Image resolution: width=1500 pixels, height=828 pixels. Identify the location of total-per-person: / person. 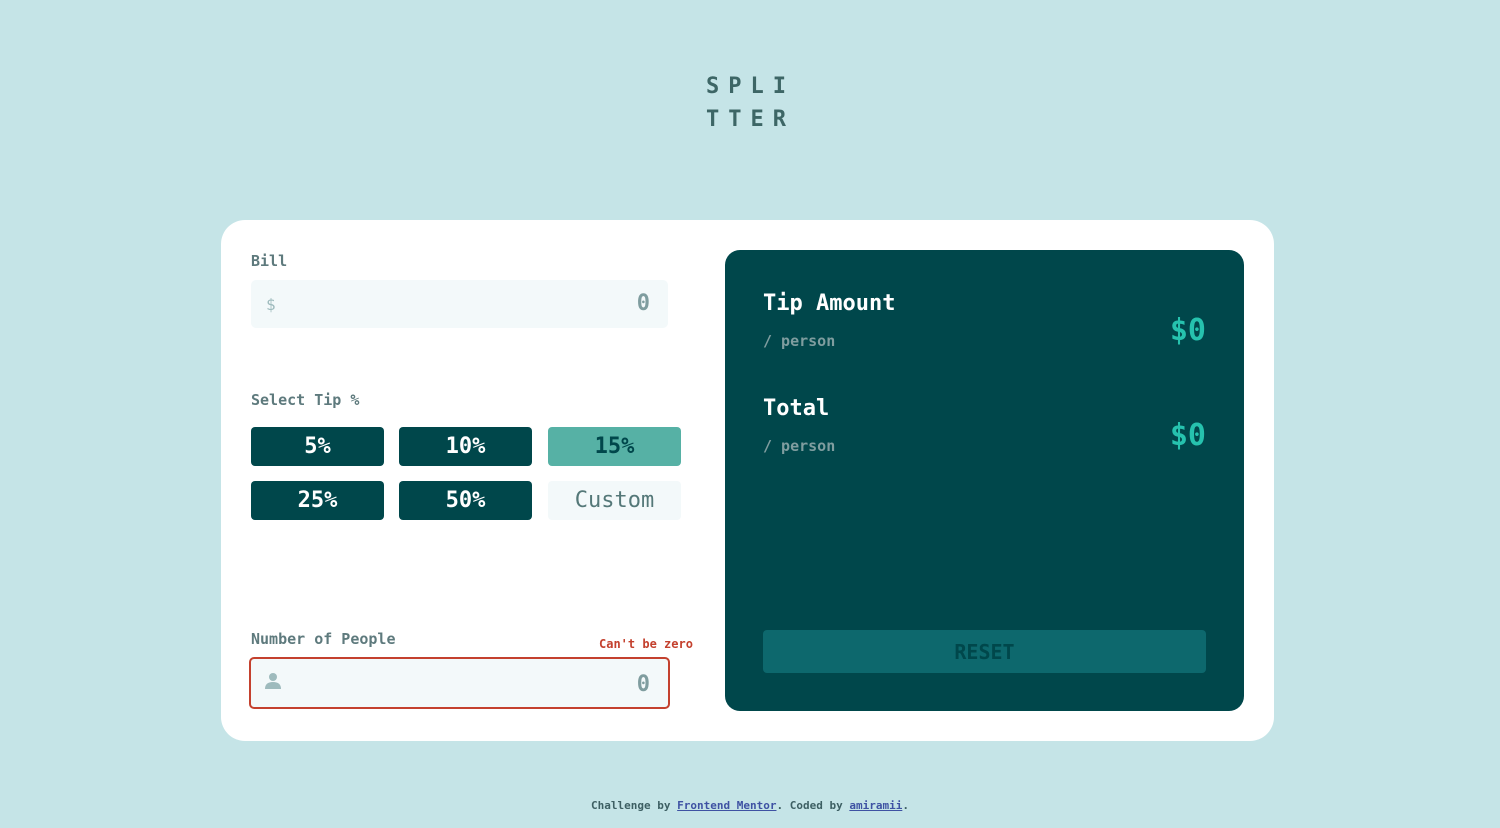
(799, 446).